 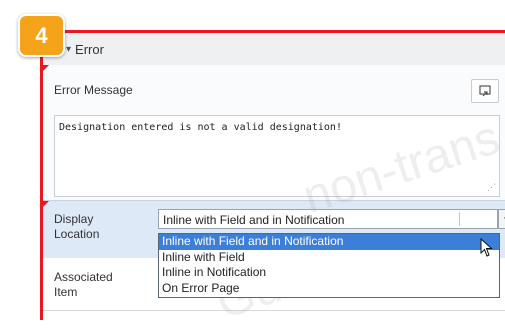 What do you see at coordinates (329, 258) in the screenshot?
I see `option-inline-field: Inline with Field` at bounding box center [329, 258].